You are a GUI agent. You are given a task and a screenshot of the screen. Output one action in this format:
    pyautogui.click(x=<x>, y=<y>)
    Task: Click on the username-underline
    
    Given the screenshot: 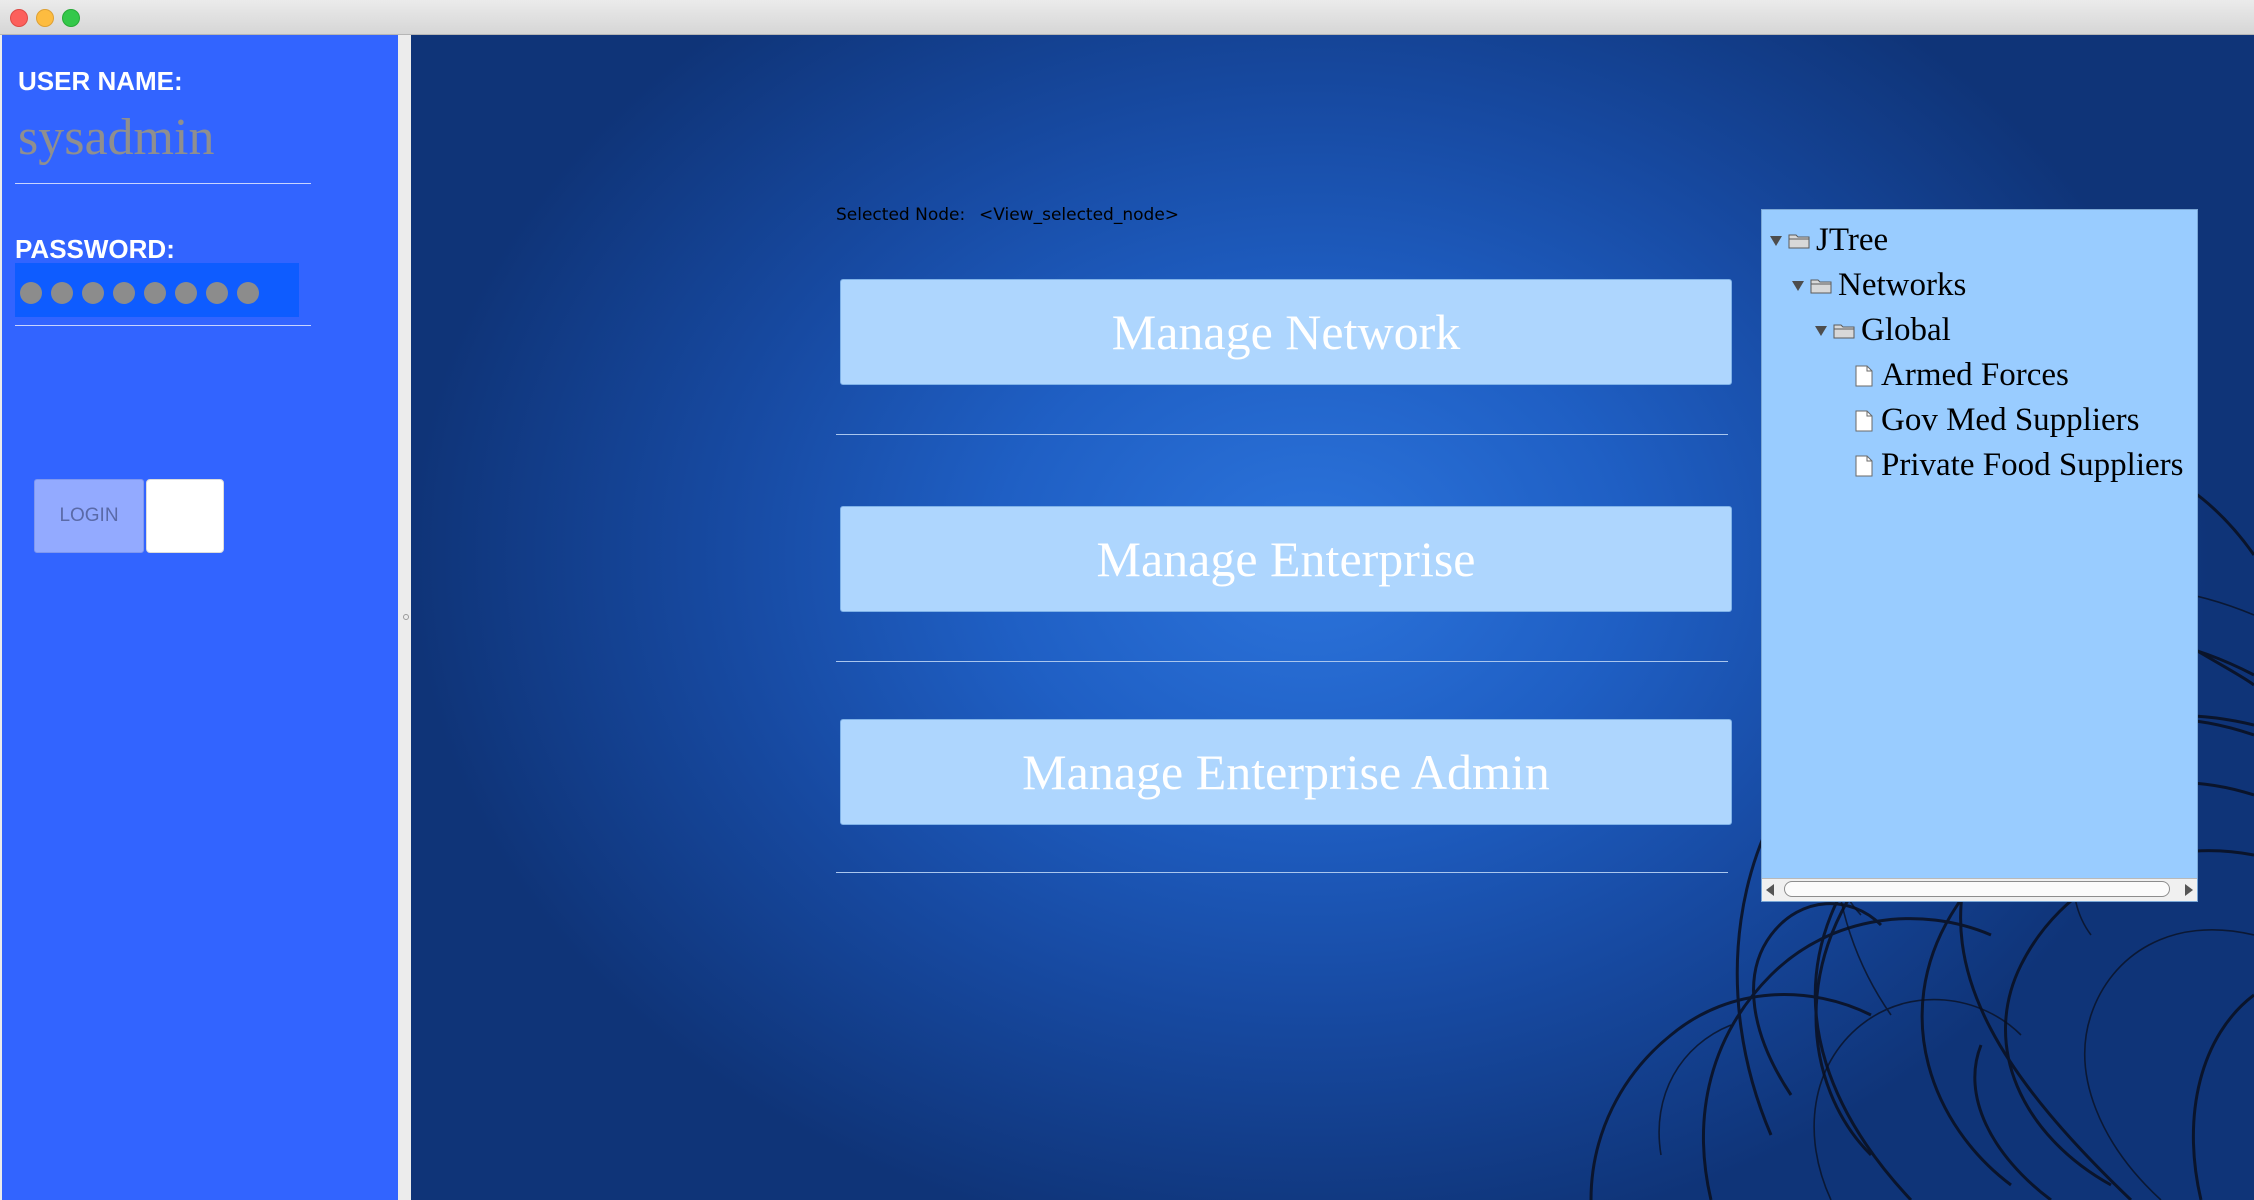 What is the action you would take?
    pyautogui.click(x=163, y=183)
    